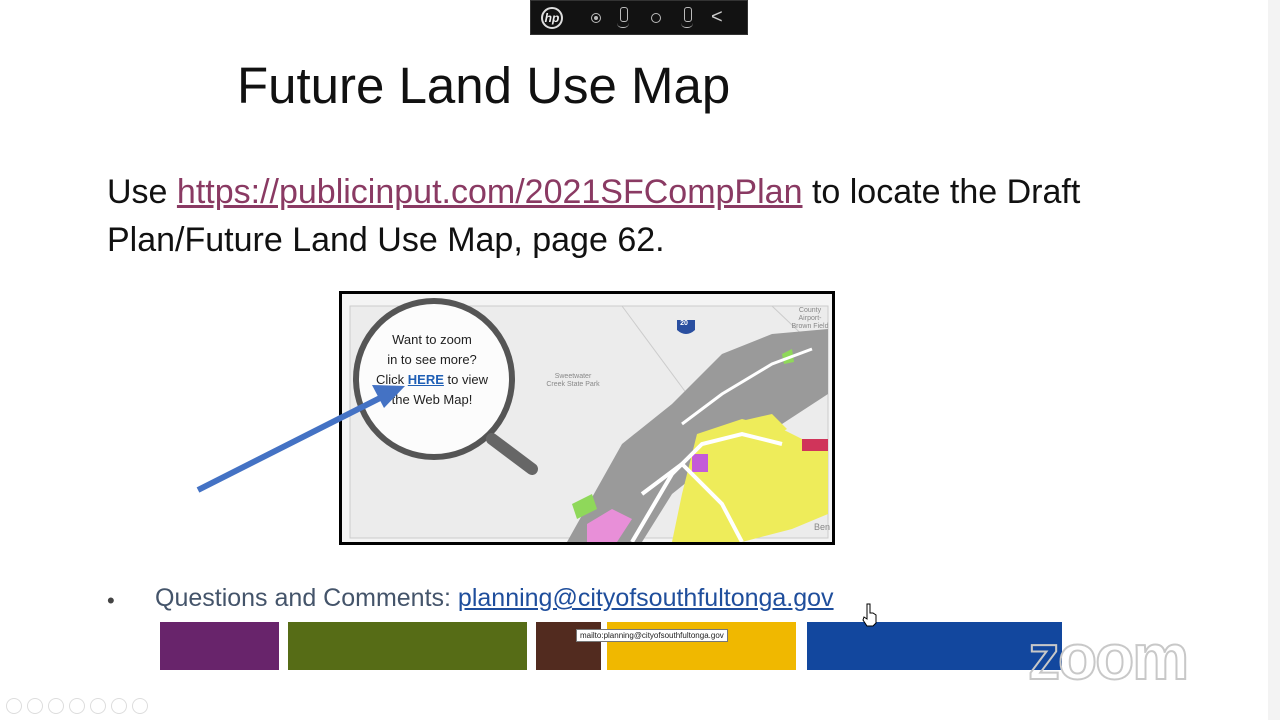  What do you see at coordinates (219, 646) in the screenshot?
I see `color-bar-purple` at bounding box center [219, 646].